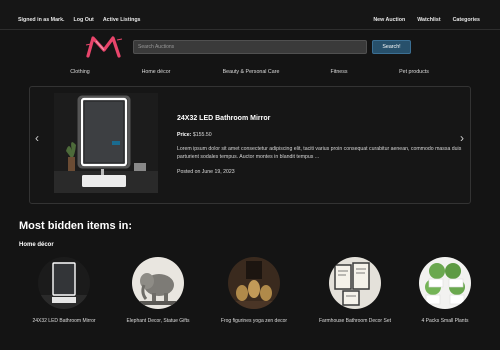 This screenshot has height=350, width=500. I want to click on new-auction-link: New Auction, so click(389, 20).